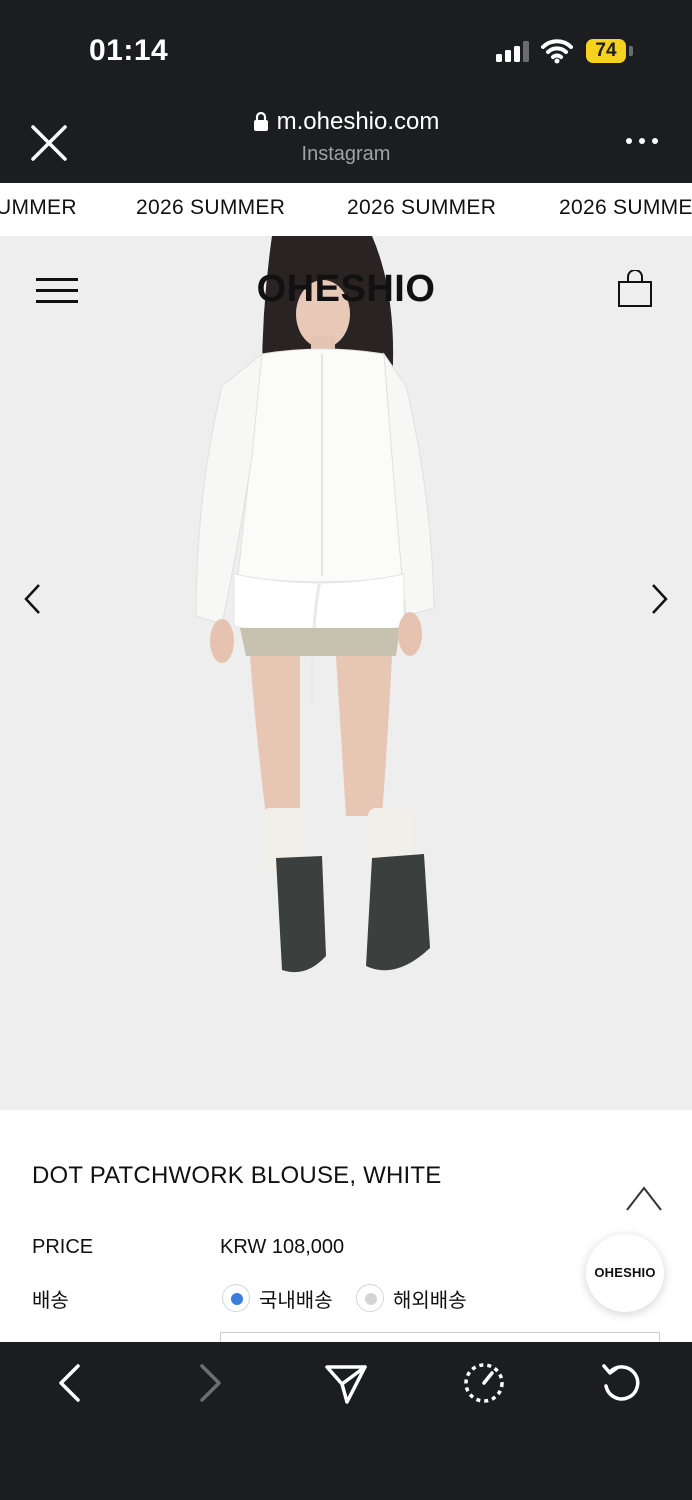 The height and width of the screenshot is (1500, 692). I want to click on reload-icon, so click(621, 1383).